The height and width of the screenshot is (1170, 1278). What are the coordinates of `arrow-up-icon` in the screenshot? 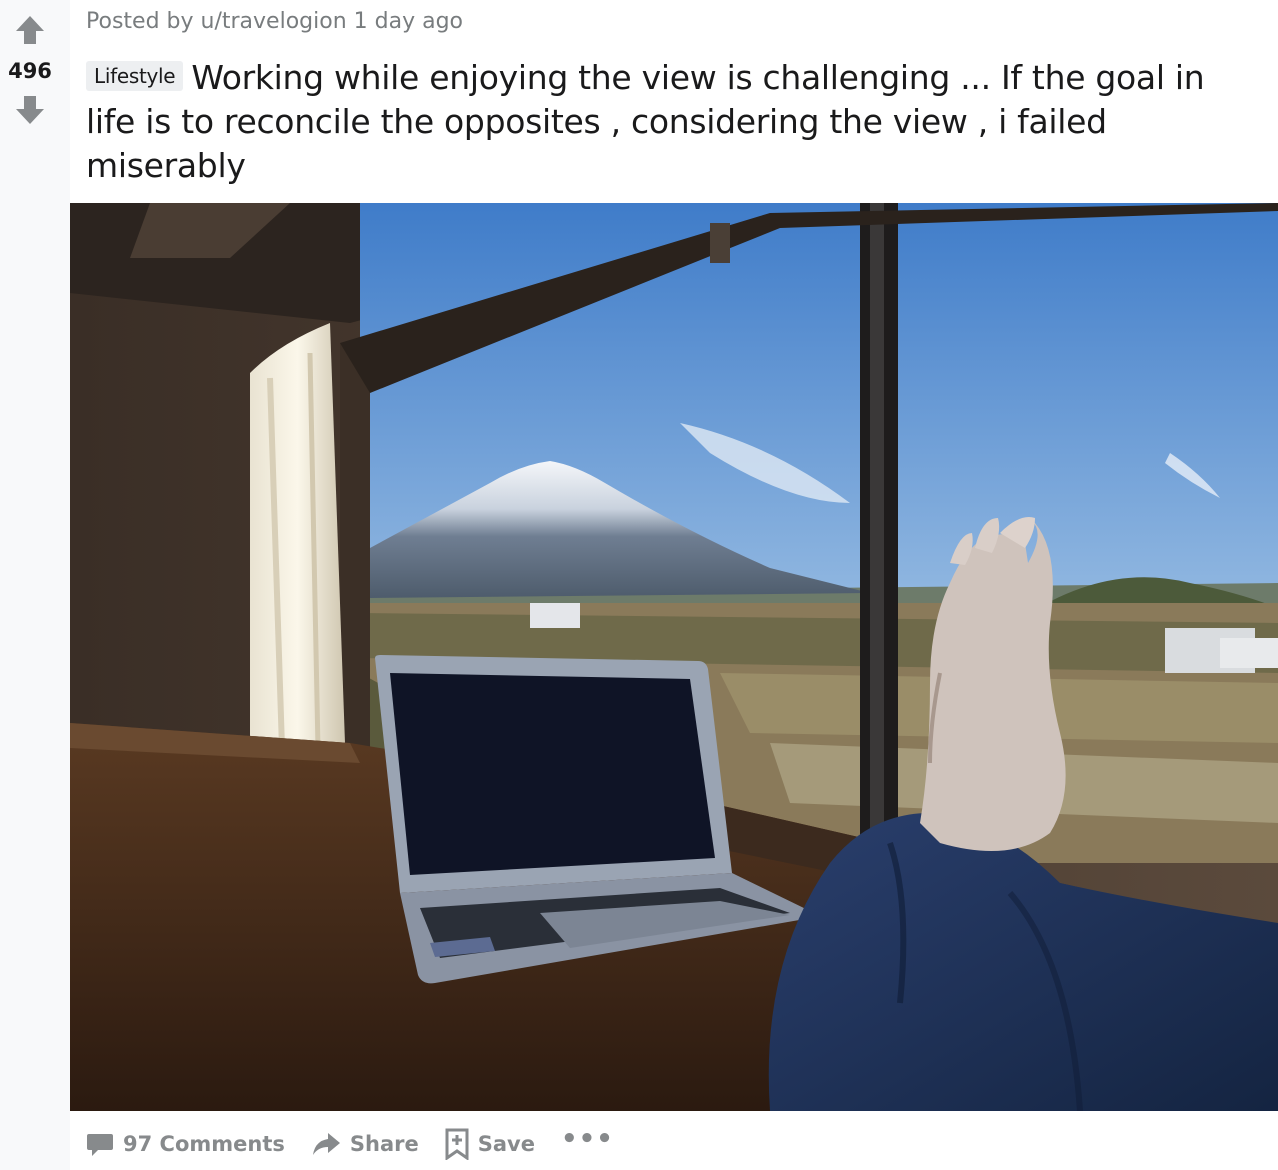 It's located at (30, 30).